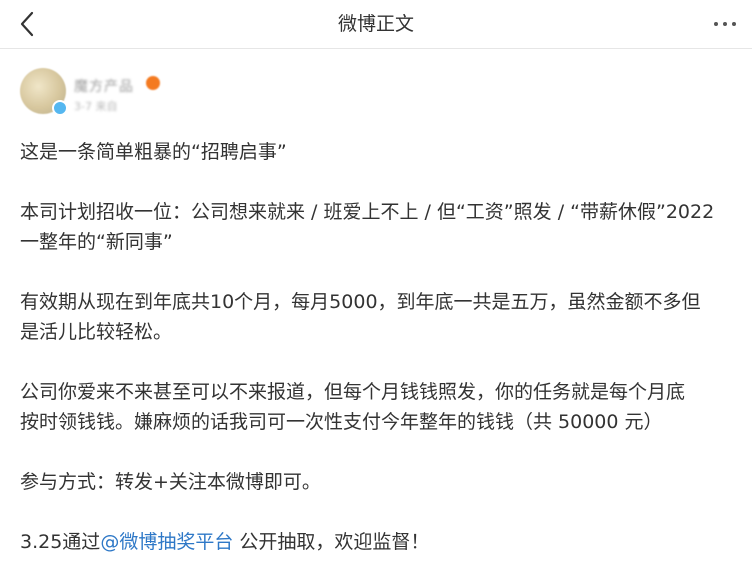 This screenshot has width=752, height=587. What do you see at coordinates (60, 108) in the screenshot?
I see `verified-badge-icon` at bounding box center [60, 108].